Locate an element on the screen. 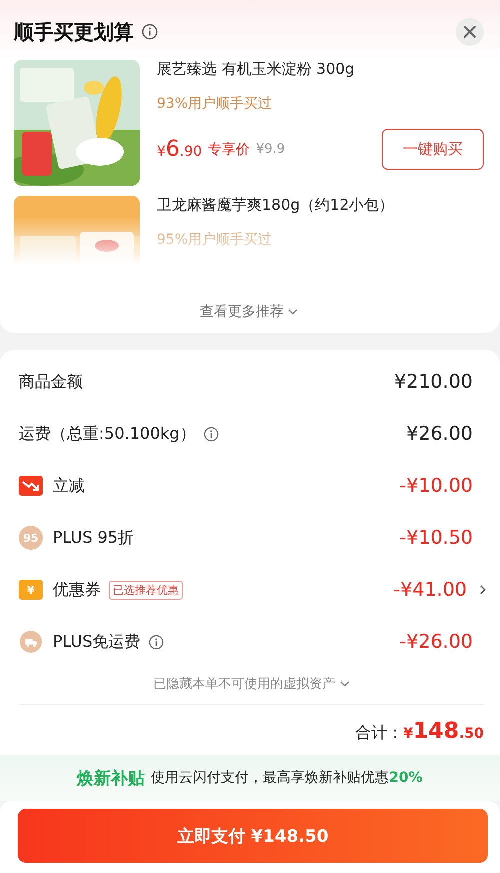  pay-button: 立即支付 ¥148.50 is located at coordinates (253, 836).